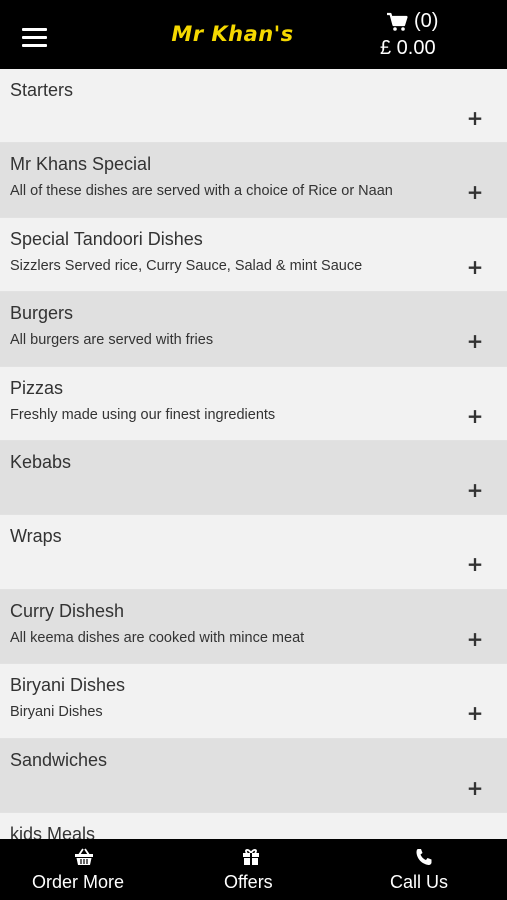 This screenshot has width=507, height=900. I want to click on category-wraps: Wraps +, so click(253, 552).